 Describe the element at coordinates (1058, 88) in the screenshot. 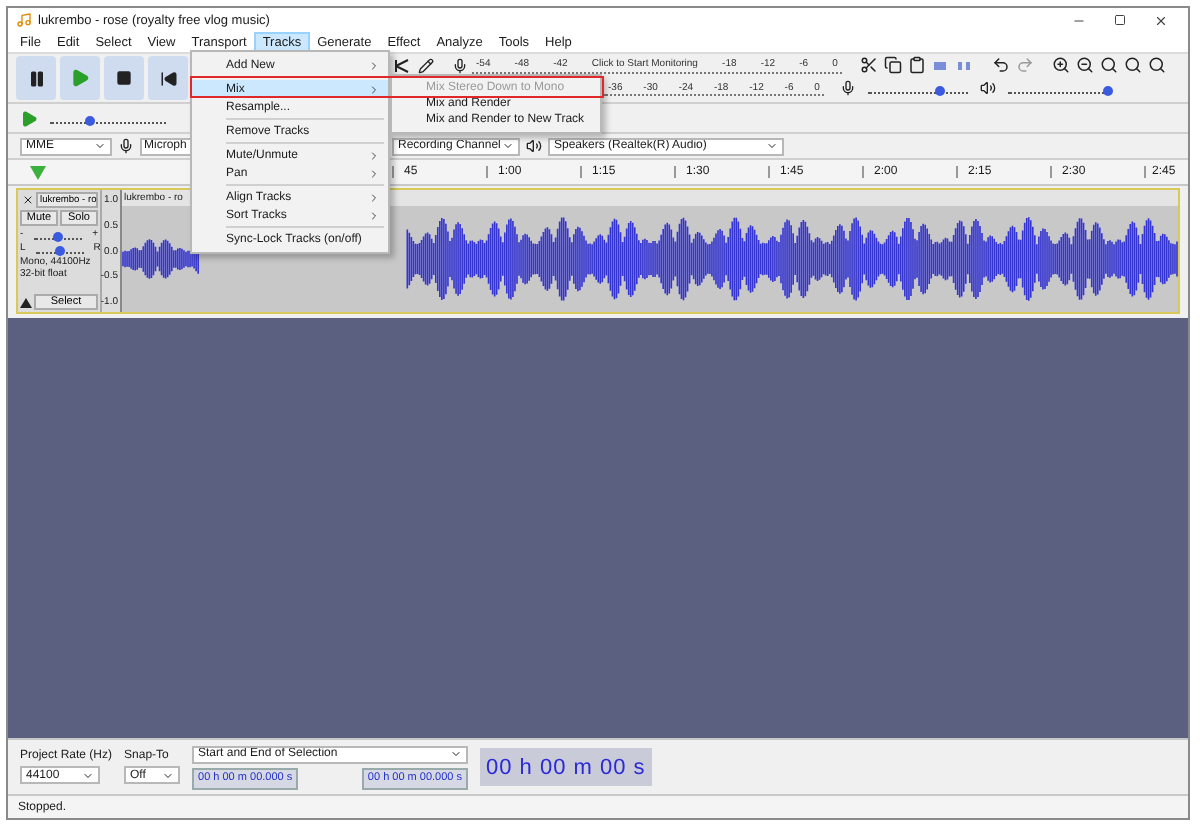

I see `playback-volume-slider` at that location.